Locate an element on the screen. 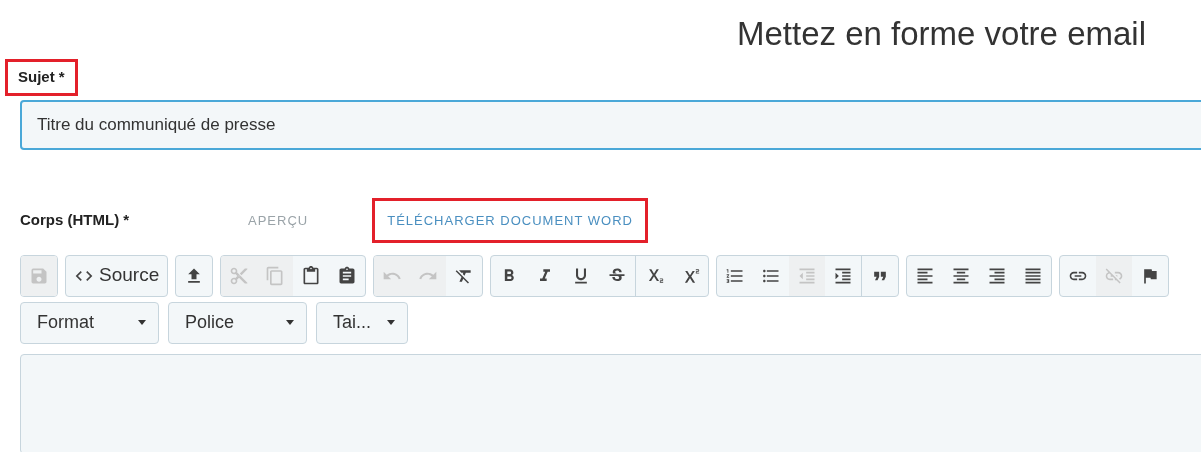 The image size is (1201, 452). page-title: Mettez en forme votre email is located at coordinates (941, 34).